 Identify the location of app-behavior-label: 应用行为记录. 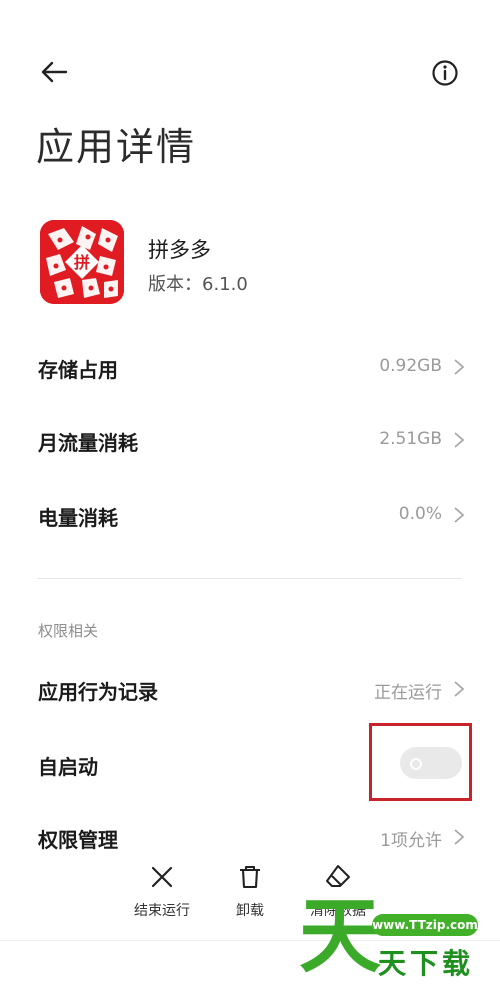
(98, 692).